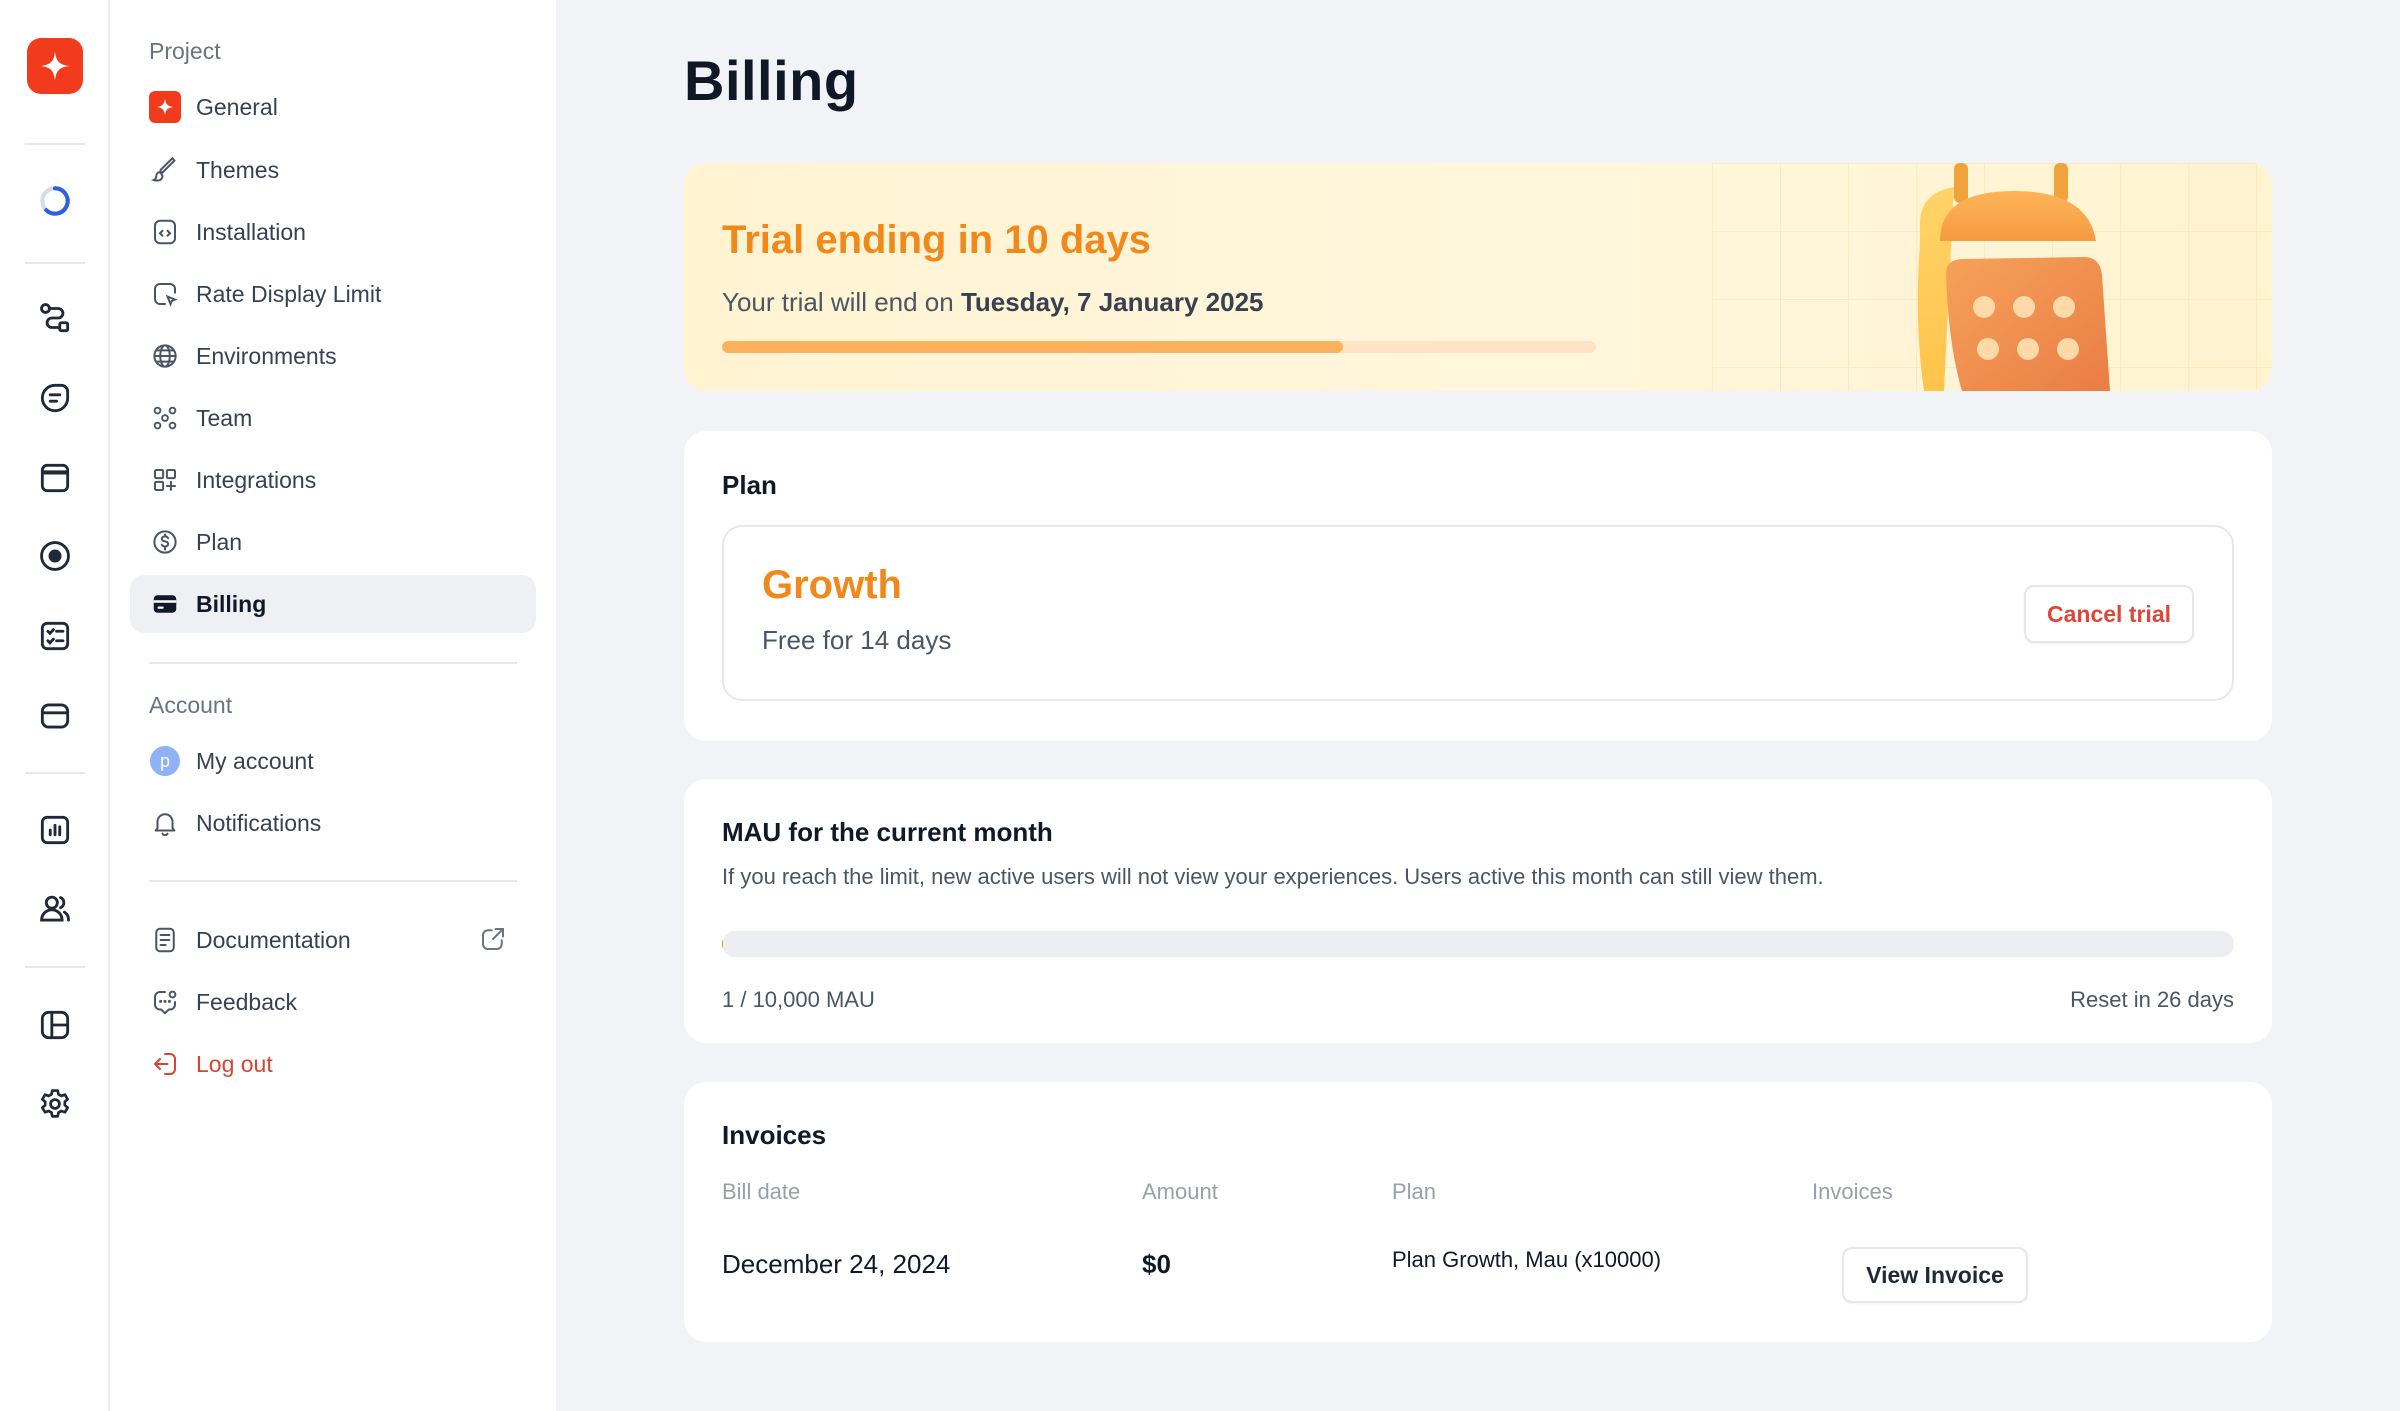 Image resolution: width=2400 pixels, height=1411 pixels. Describe the element at coordinates (255, 760) in the screenshot. I see `sidebar-item-label: My account` at that location.